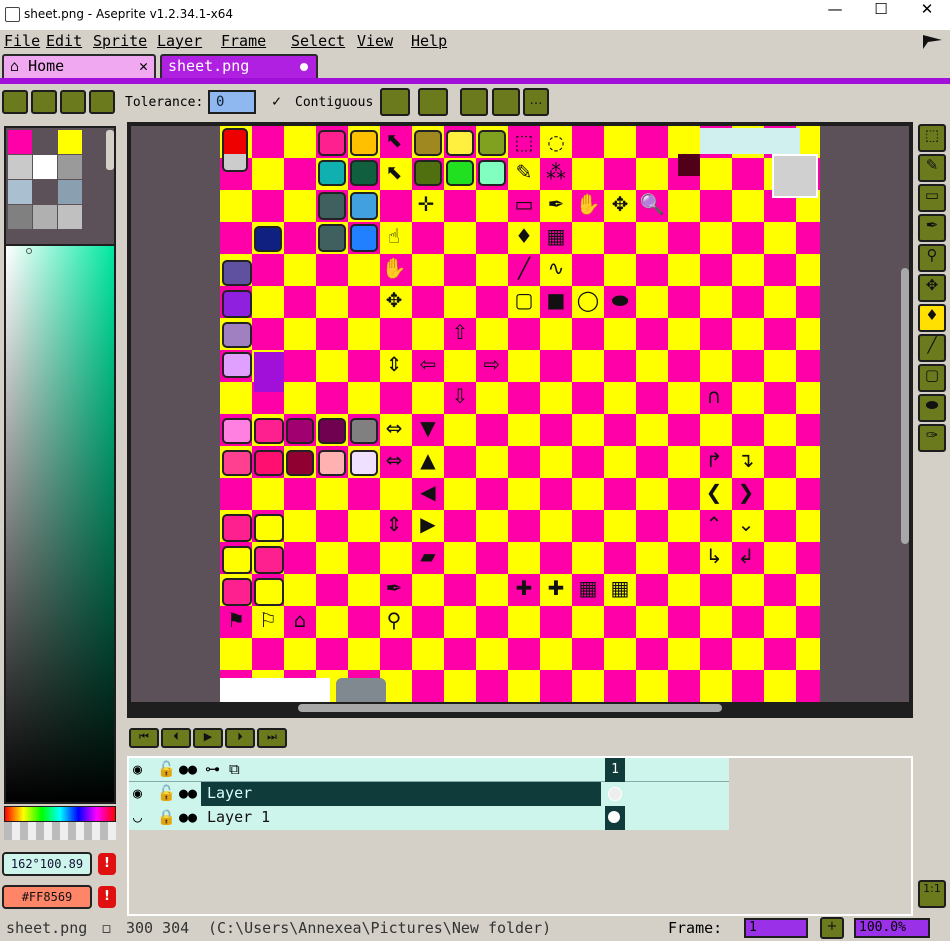  Describe the element at coordinates (433, 102) in the screenshot. I see `sample-all-layers-button` at that location.